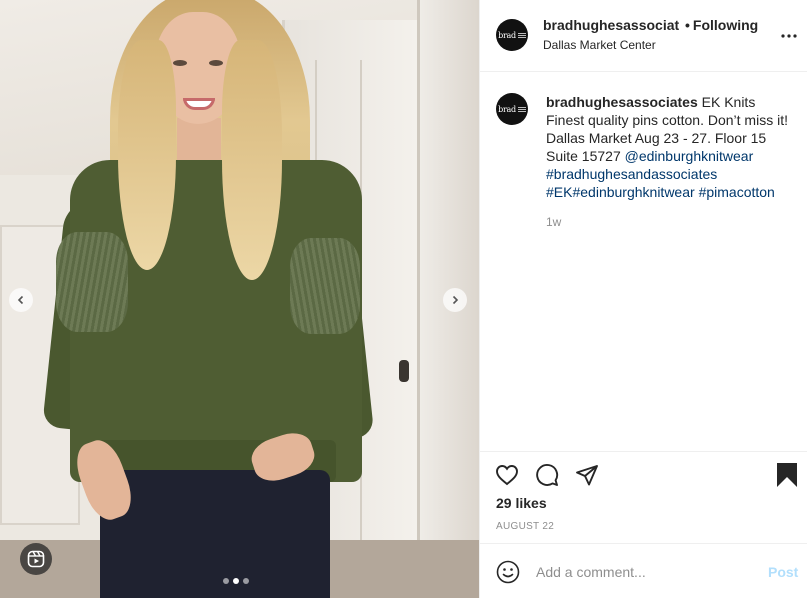 This screenshot has width=807, height=598. I want to click on comment-input, so click(646, 572).